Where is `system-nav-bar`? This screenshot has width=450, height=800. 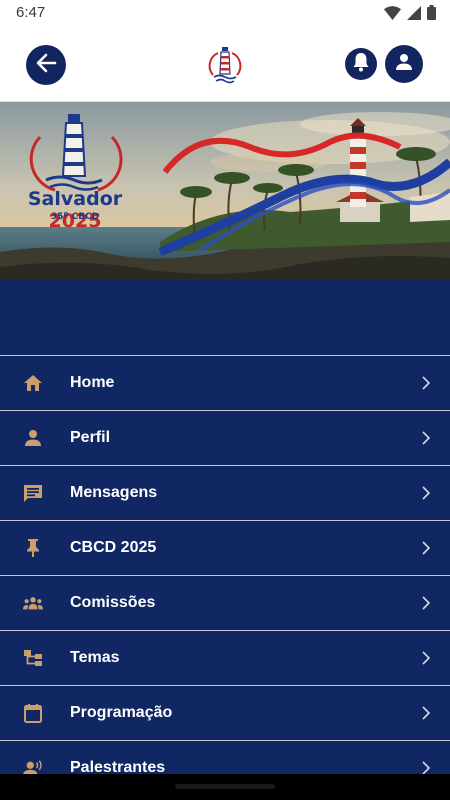 system-nav-bar is located at coordinates (225, 787).